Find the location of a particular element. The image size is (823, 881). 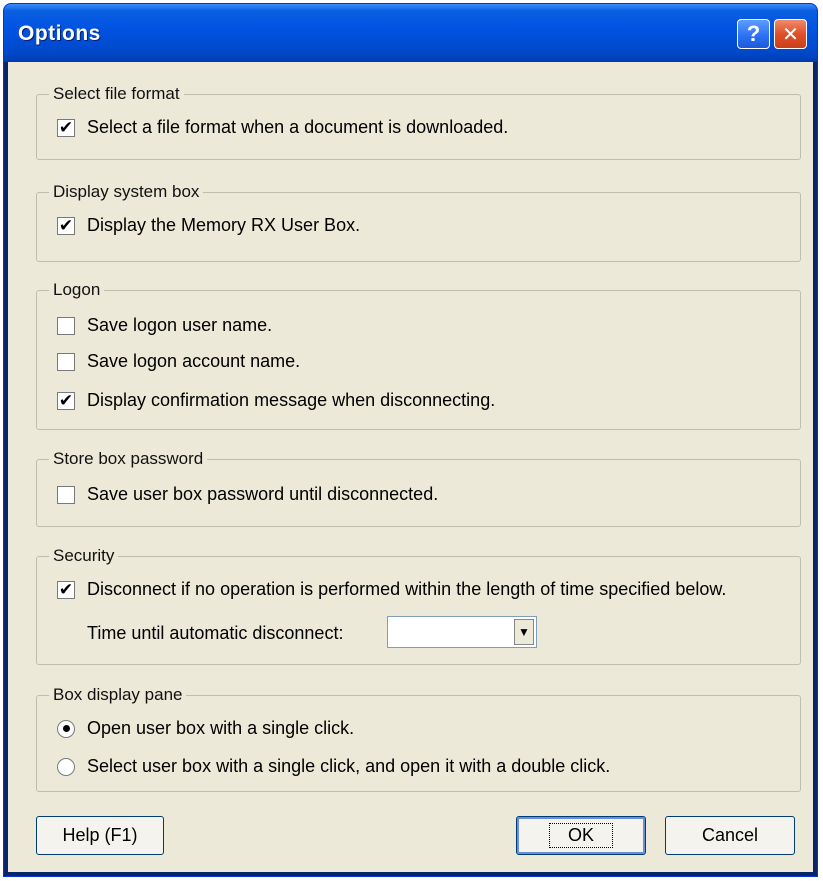

ok-button-label: OK is located at coordinates (580, 835).